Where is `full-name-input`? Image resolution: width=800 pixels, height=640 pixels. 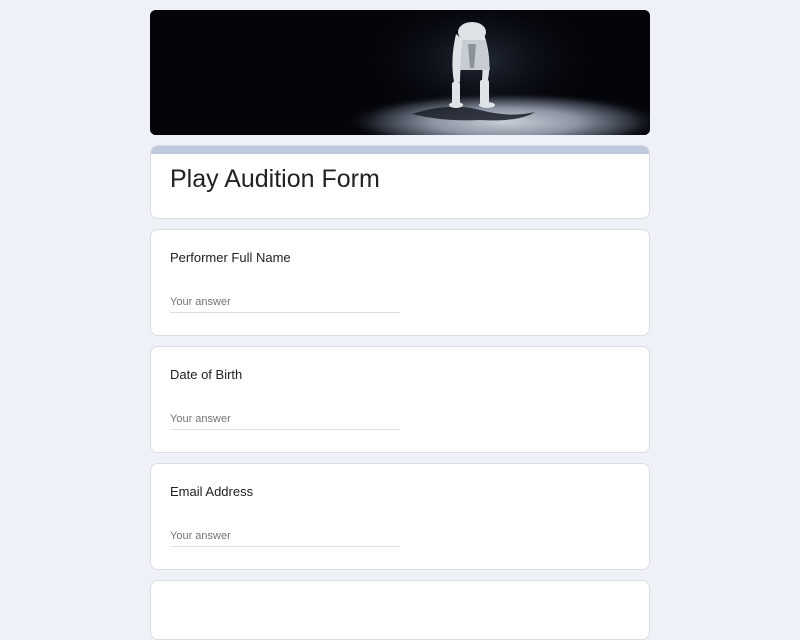 full-name-input is located at coordinates (285, 302).